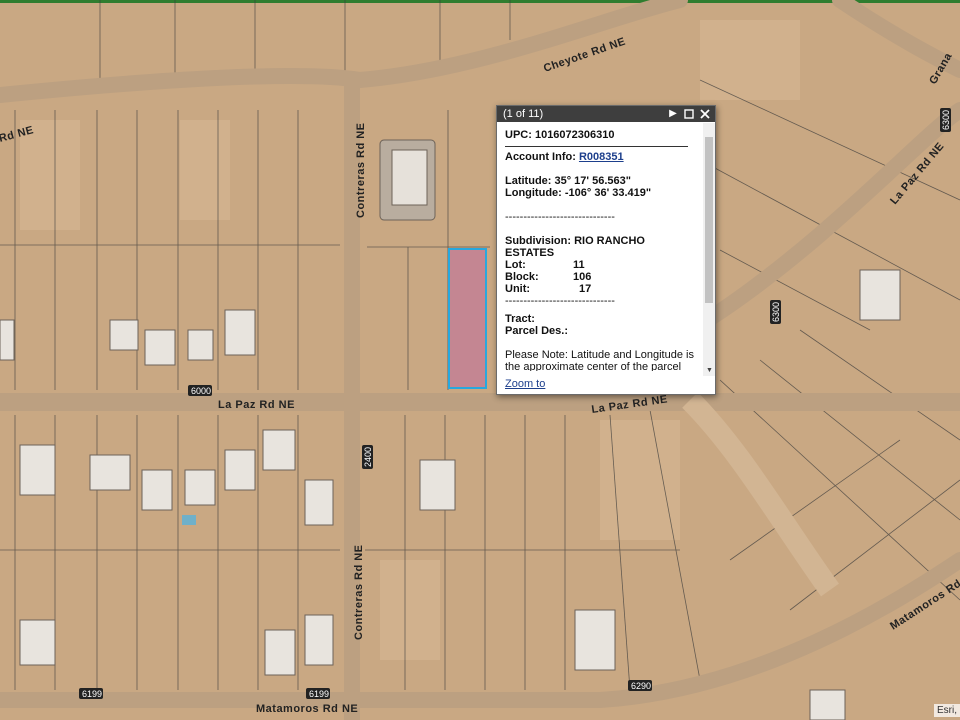 The height and width of the screenshot is (720, 960). Describe the element at coordinates (530, 253) in the screenshot. I see `subdivision-value-2: ESTATES` at that location.